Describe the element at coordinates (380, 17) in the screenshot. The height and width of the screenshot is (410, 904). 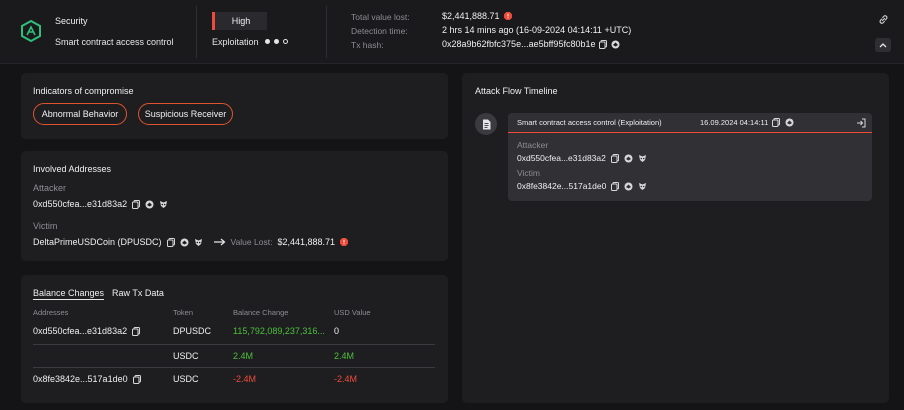
I see `total-value-lost-label: Total value lost:` at that location.